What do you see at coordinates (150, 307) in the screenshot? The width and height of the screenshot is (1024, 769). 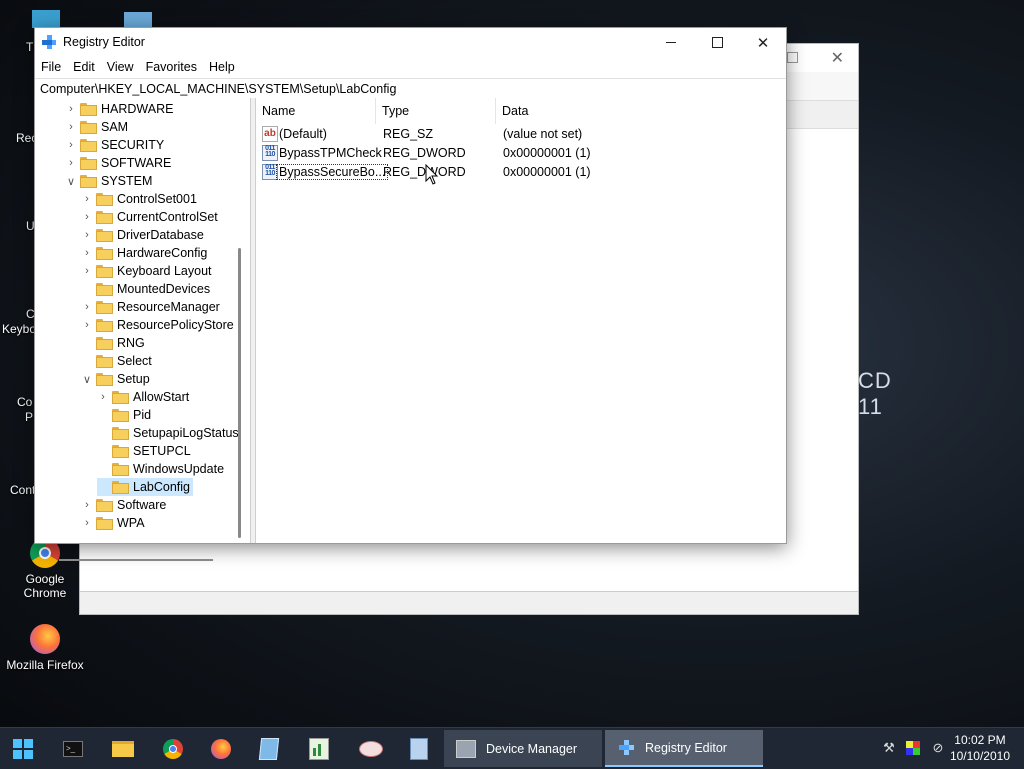 I see `tree-node-resourcemanager: › ResourceManager` at bounding box center [150, 307].